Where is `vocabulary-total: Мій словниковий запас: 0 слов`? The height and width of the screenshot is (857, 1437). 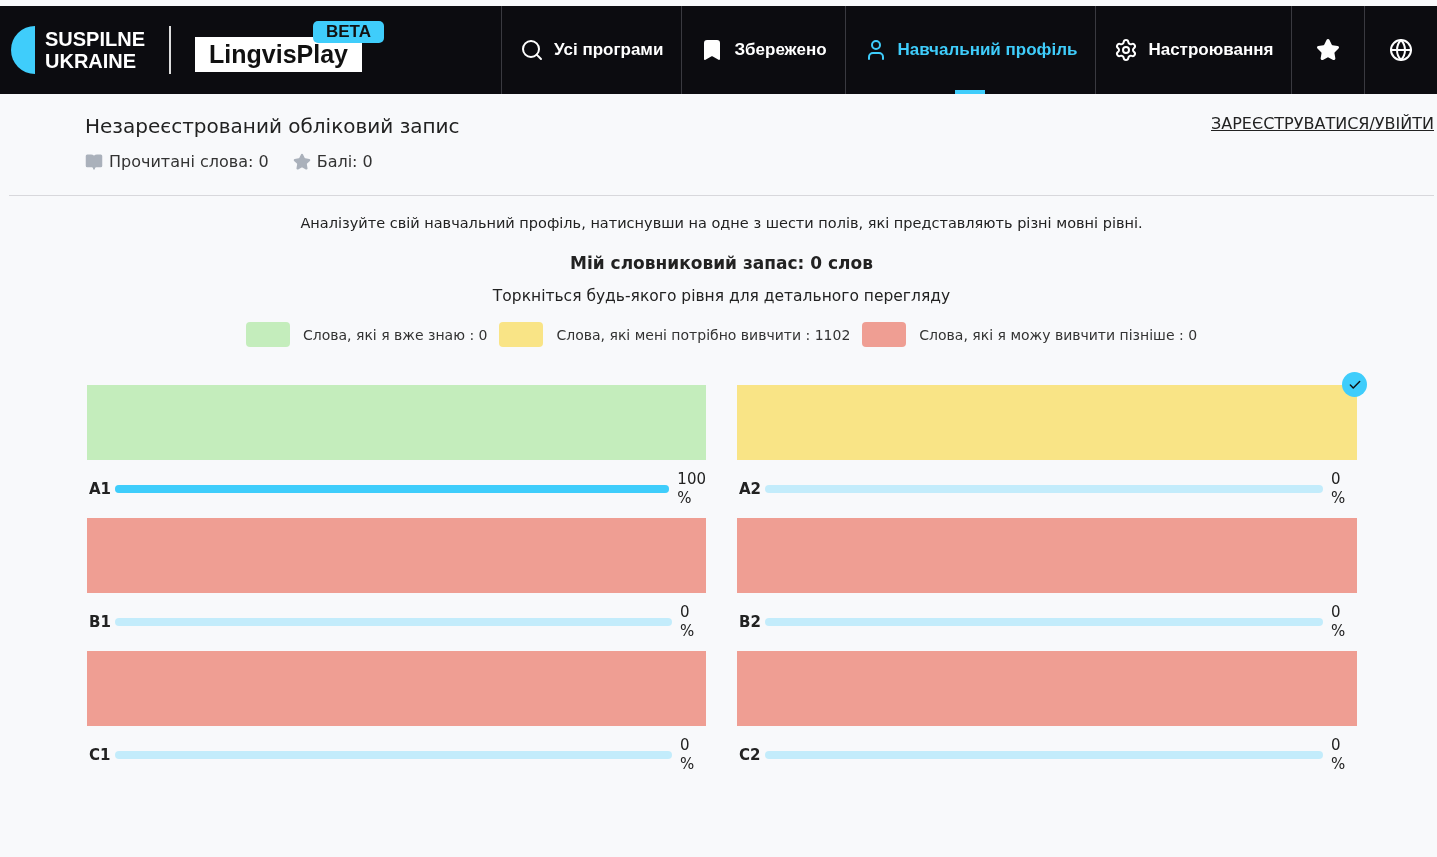
vocabulary-total: Мій словниковий запас: 0 слов is located at coordinates (721, 263).